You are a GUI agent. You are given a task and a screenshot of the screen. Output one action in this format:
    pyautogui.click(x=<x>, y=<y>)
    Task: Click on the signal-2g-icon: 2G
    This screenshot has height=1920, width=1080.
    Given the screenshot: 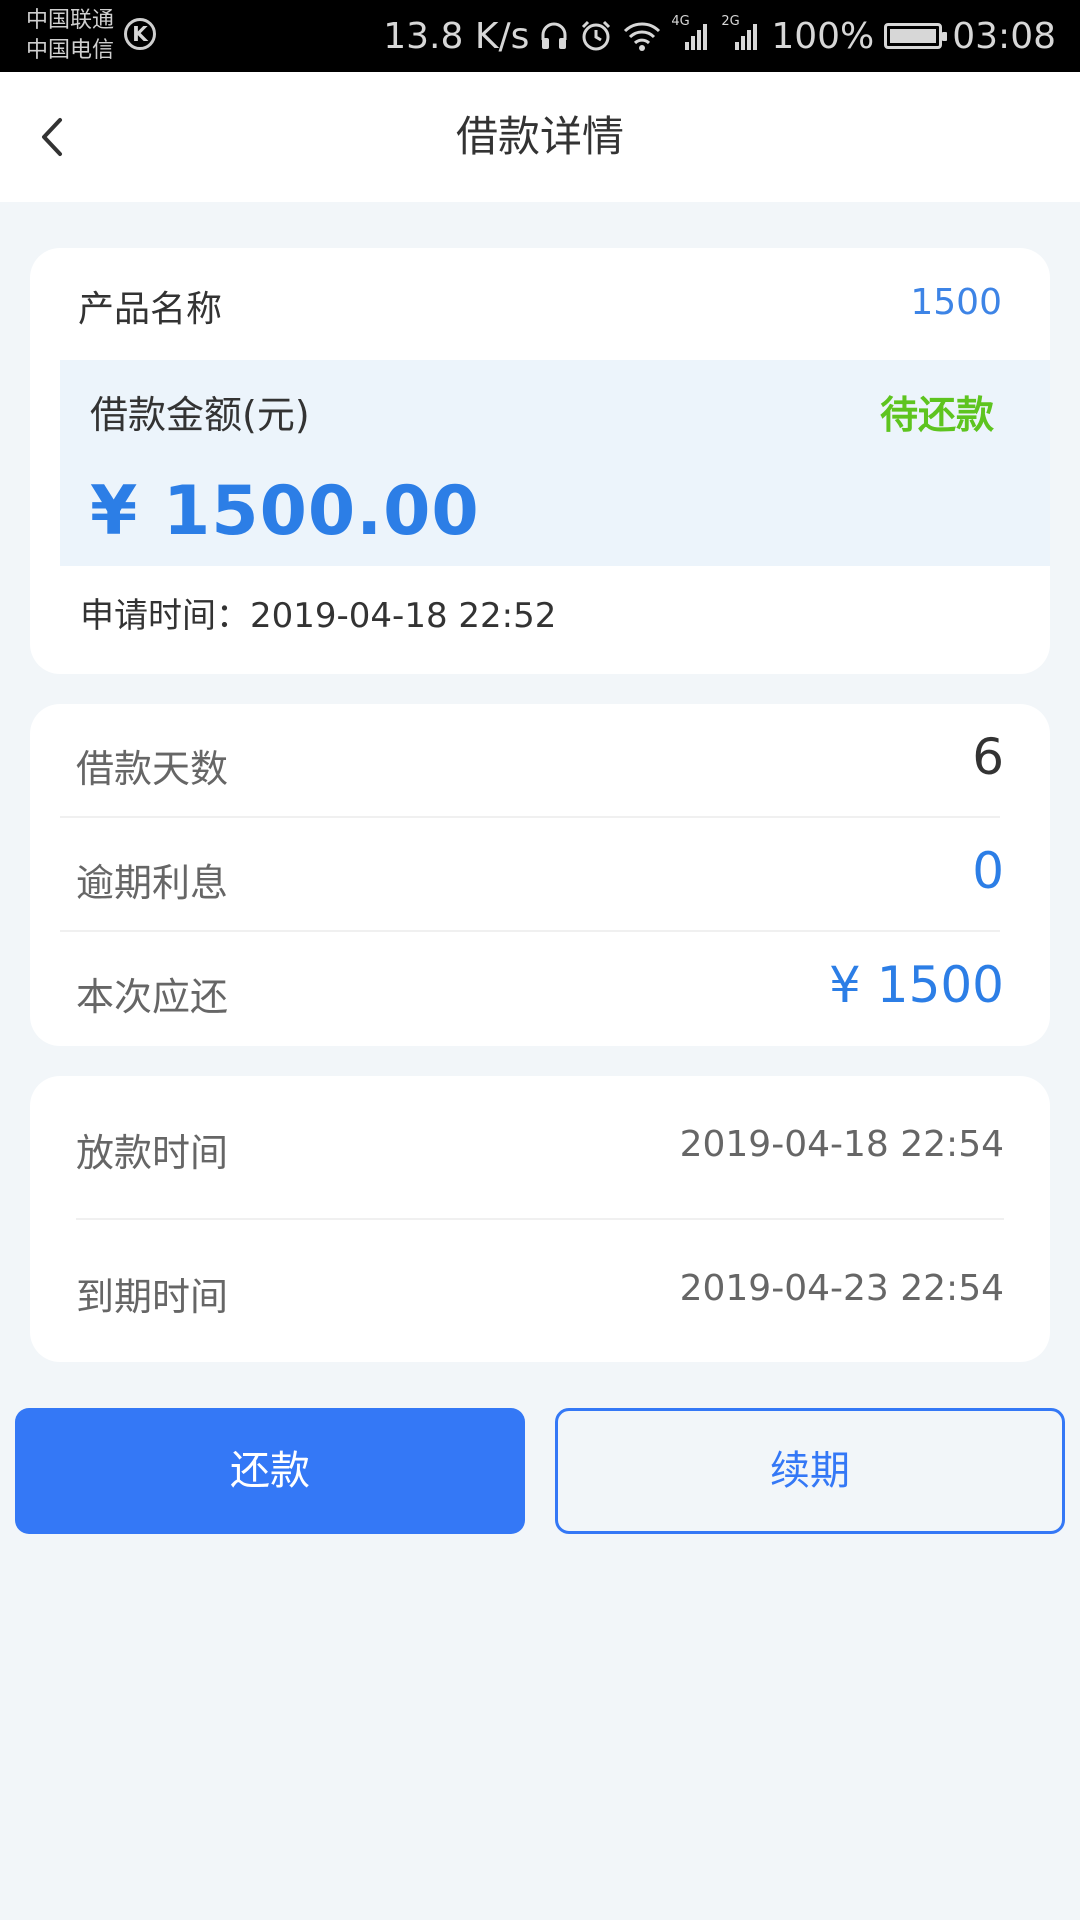 What is the action you would take?
    pyautogui.click(x=741, y=33)
    